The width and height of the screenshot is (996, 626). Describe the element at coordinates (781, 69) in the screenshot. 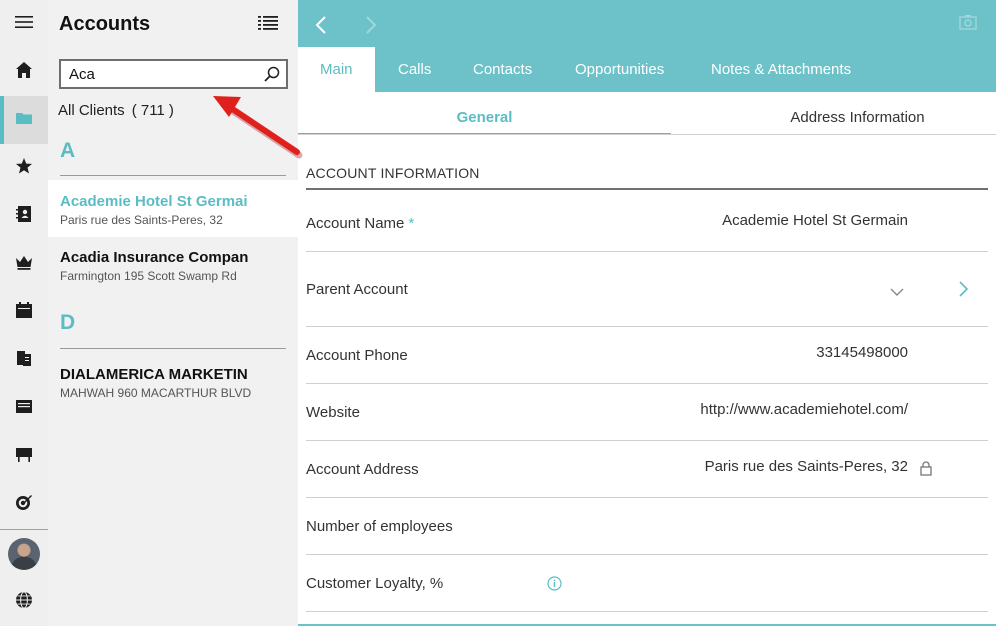

I see `tab-notes-attachments: Notes & Attachments` at that location.